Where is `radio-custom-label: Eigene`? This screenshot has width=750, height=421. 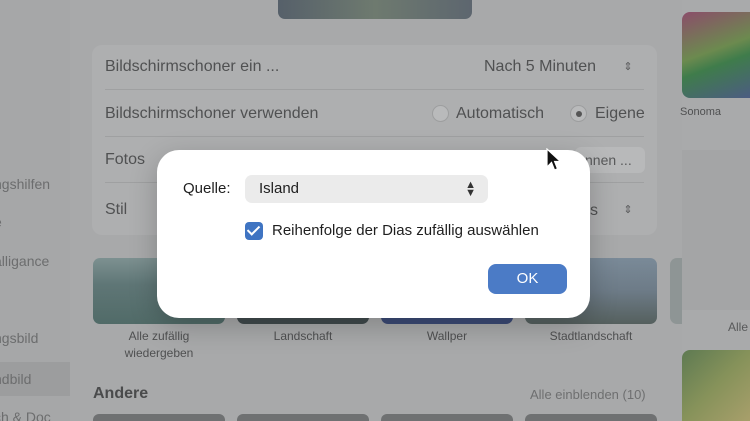
radio-custom-label: Eigene is located at coordinates (620, 113).